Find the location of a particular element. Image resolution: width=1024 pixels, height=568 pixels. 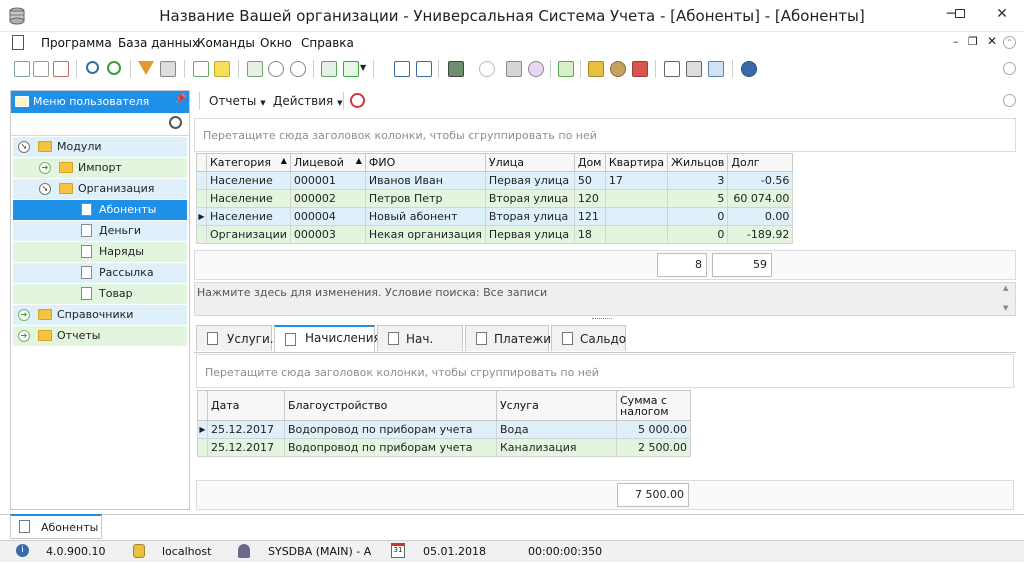

palette-icon is located at coordinates (536, 69).